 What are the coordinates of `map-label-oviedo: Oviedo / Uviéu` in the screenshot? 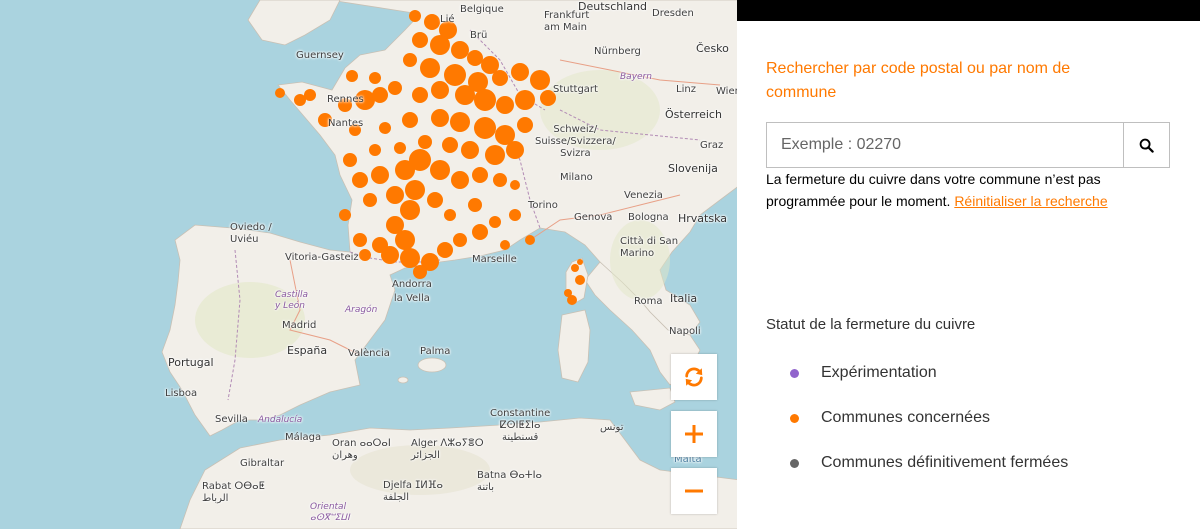 It's located at (251, 233).